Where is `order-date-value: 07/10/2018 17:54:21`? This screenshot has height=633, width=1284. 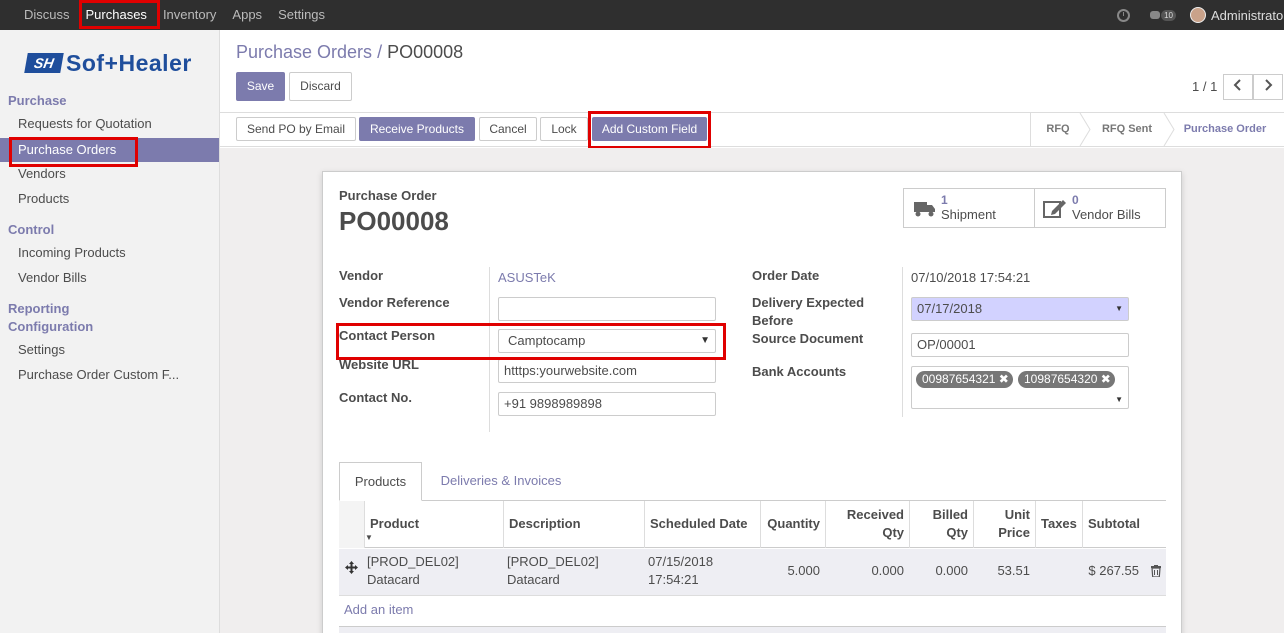 order-date-value: 07/10/2018 17:54:21 is located at coordinates (971, 277).